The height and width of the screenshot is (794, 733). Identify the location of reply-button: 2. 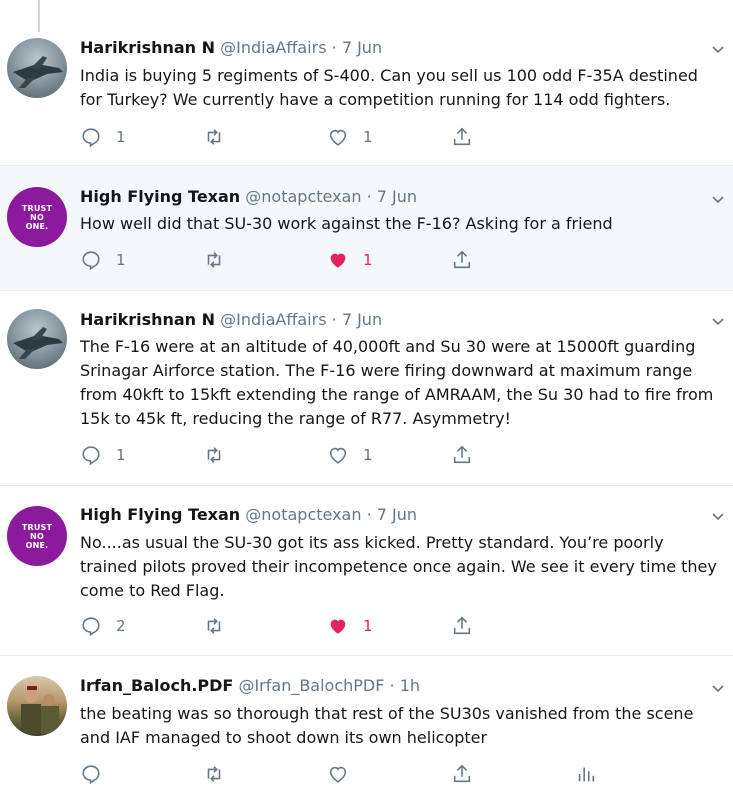
(103, 626).